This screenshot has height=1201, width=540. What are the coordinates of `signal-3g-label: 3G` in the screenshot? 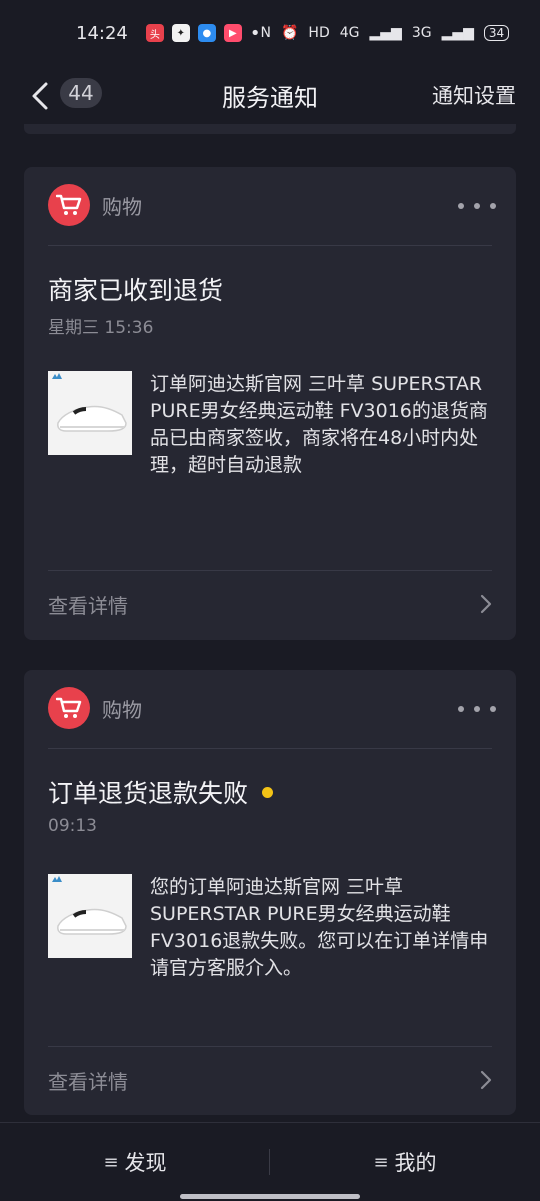 It's located at (421, 33).